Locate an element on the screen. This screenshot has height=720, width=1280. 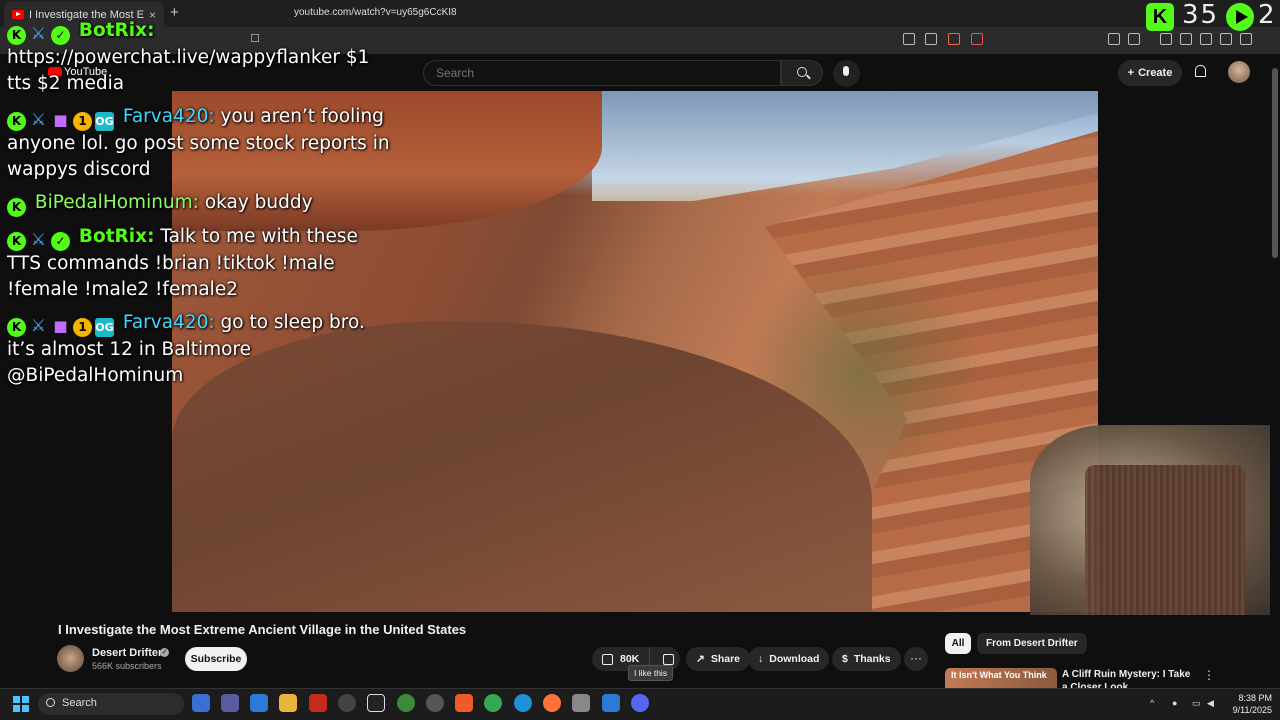
webcam-overlay is located at coordinates (1155, 520).